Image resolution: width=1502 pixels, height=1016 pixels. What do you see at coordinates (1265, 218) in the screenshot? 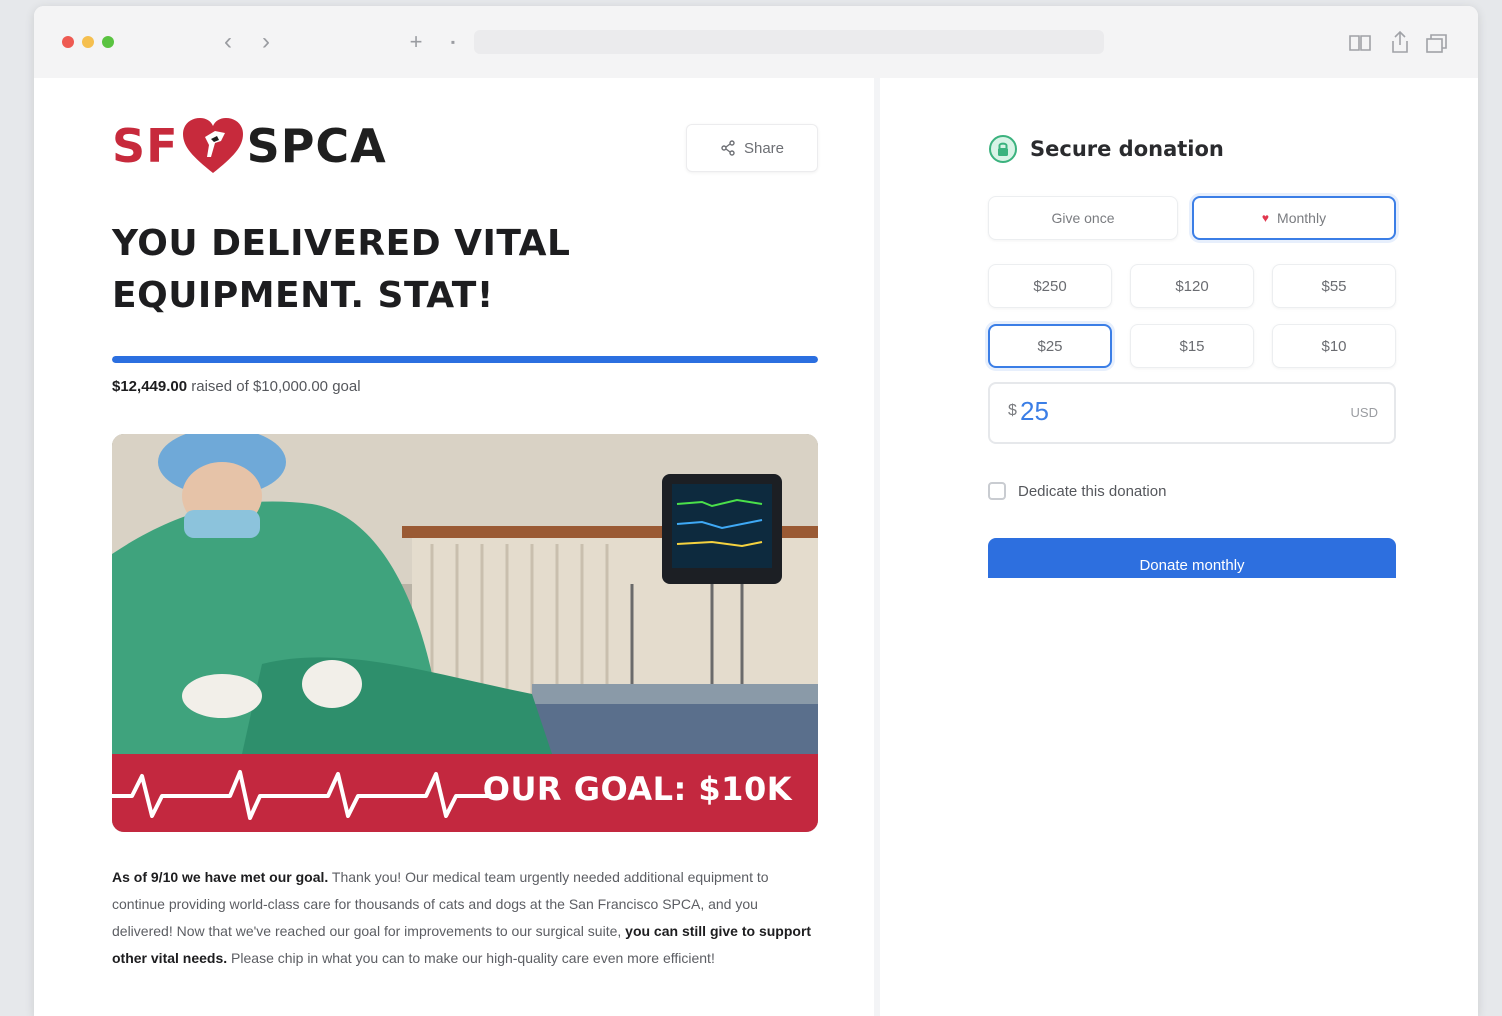
I see `heart-icon: ♥` at bounding box center [1265, 218].